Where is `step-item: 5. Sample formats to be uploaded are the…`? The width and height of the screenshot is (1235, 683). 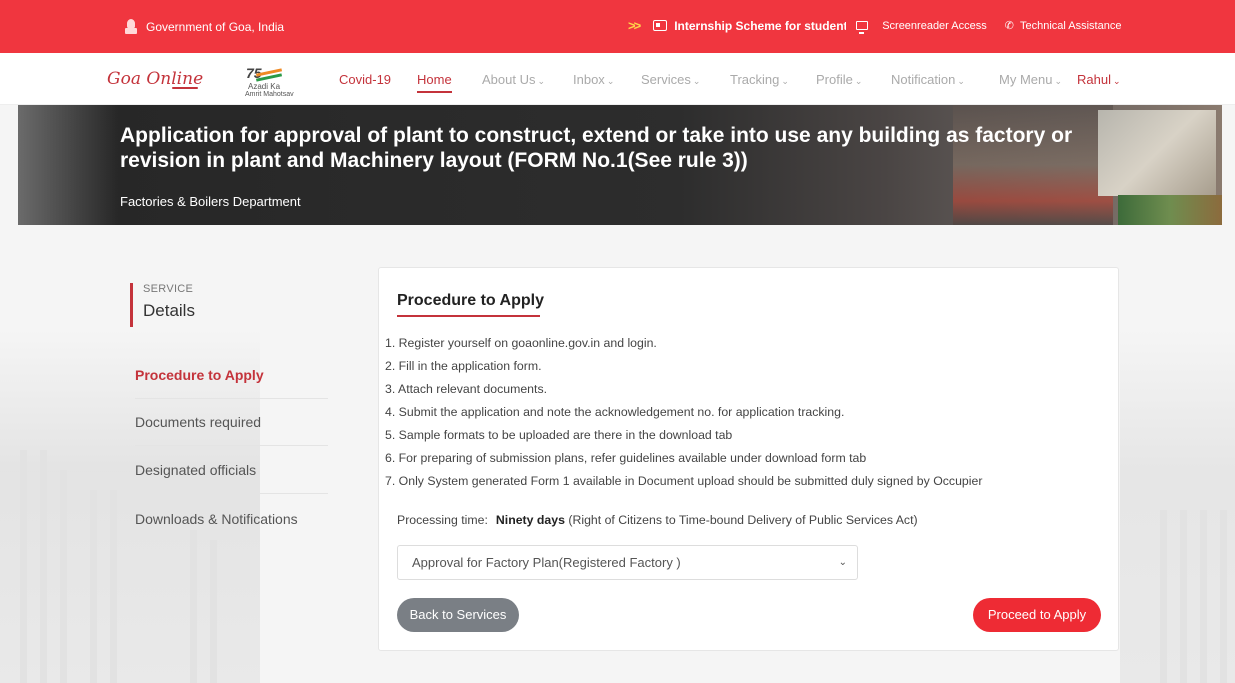 step-item: 5. Sample formats to be uploaded are the… is located at coordinates (559, 435).